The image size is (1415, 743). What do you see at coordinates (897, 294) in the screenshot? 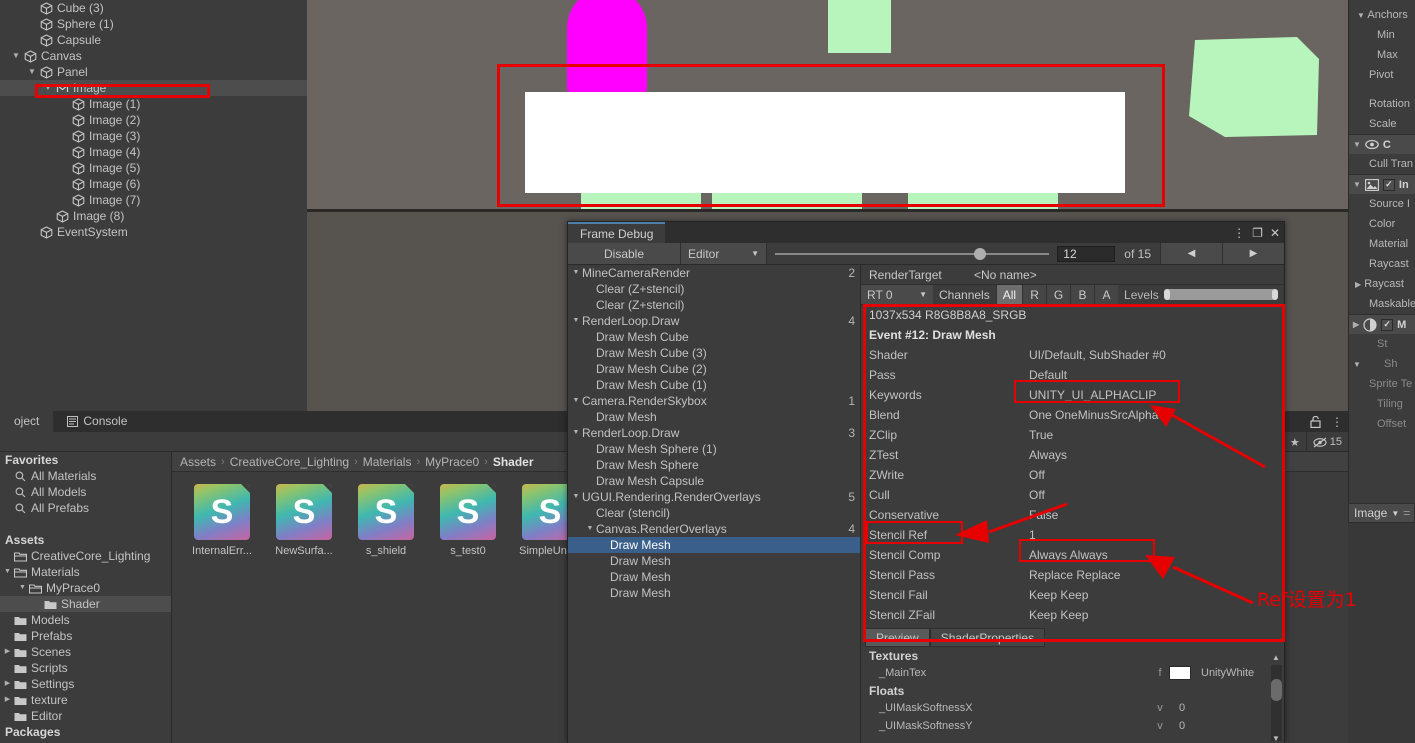
I see `rt-select-dropdown: RT 0 ▼` at bounding box center [897, 294].